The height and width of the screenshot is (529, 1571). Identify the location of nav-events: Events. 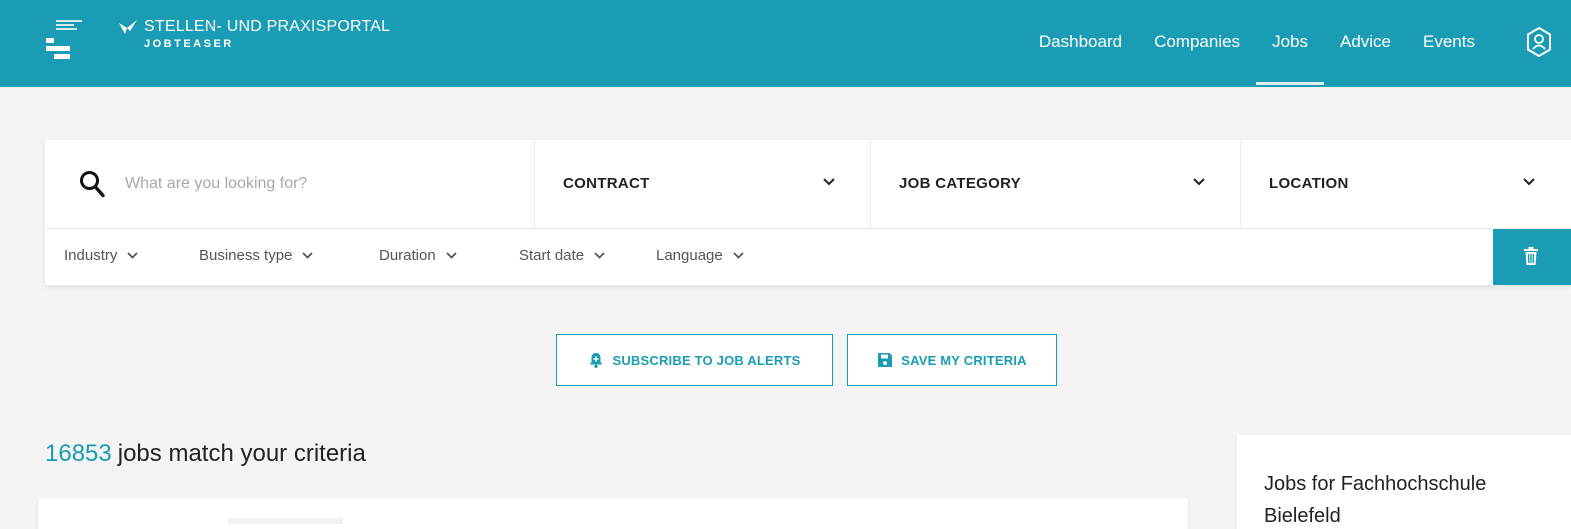
(1449, 43).